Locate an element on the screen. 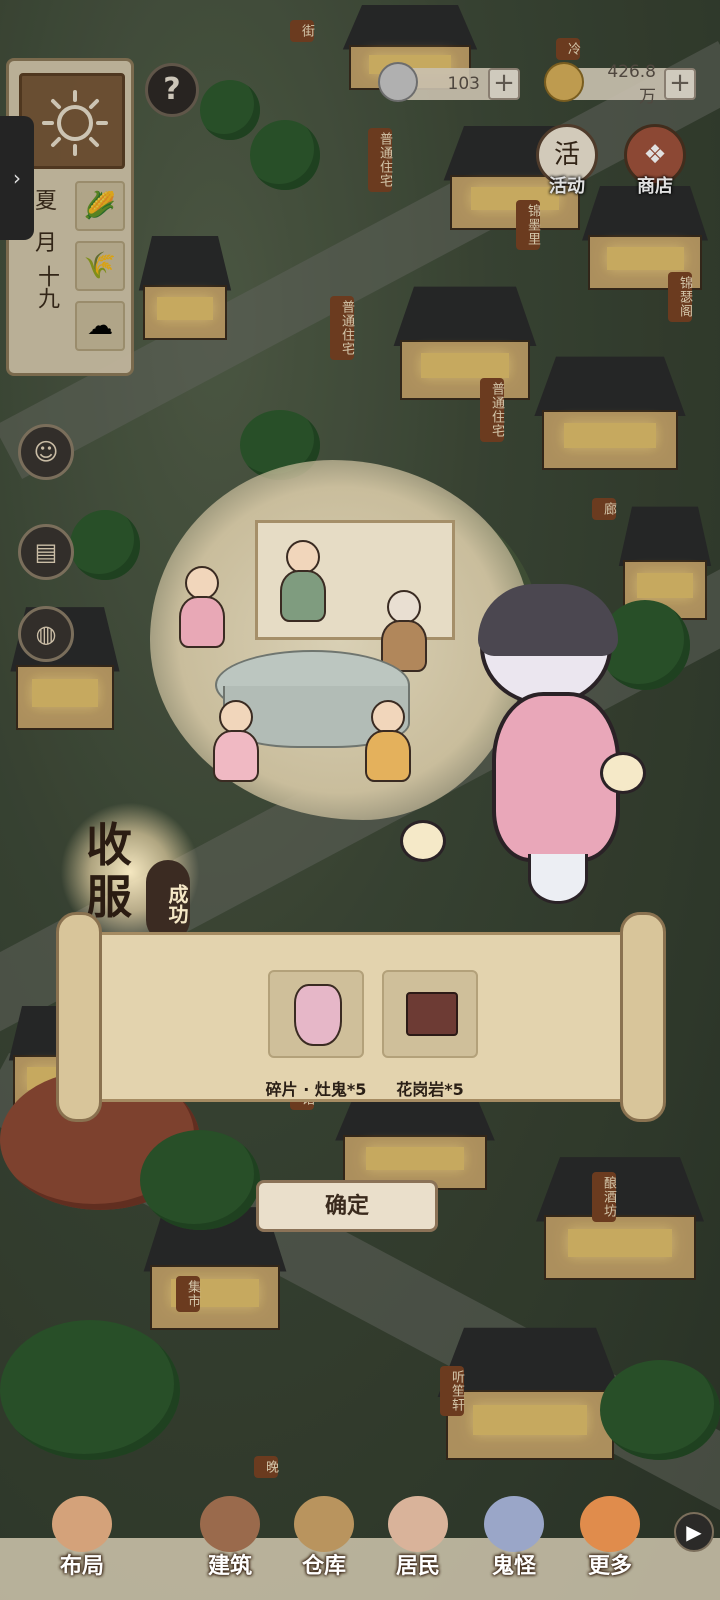 This screenshot has width=720, height=1600. nav-layout: 布局 is located at coordinates (82, 1543).